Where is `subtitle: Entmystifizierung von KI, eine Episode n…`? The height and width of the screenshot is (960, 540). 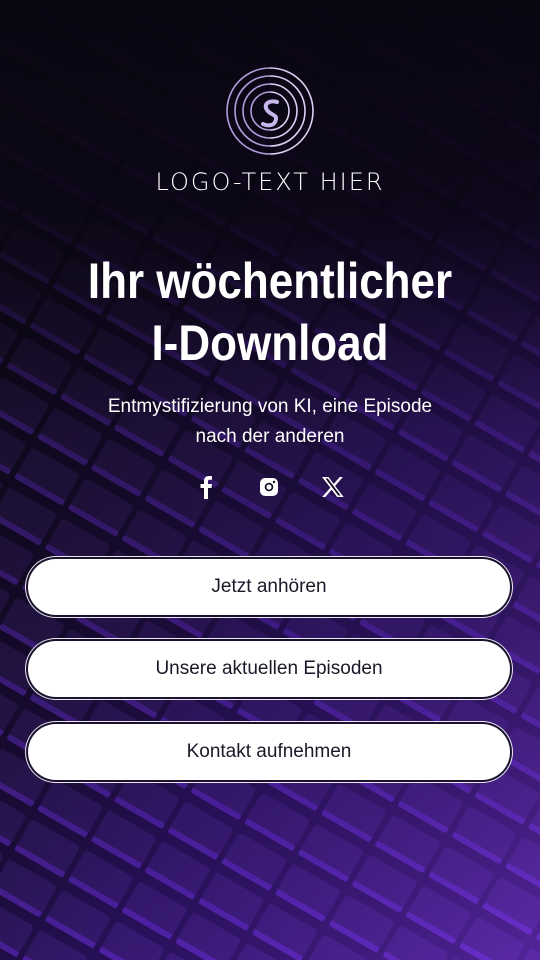 subtitle: Entmystifizierung von KI, eine Episode n… is located at coordinates (270, 422).